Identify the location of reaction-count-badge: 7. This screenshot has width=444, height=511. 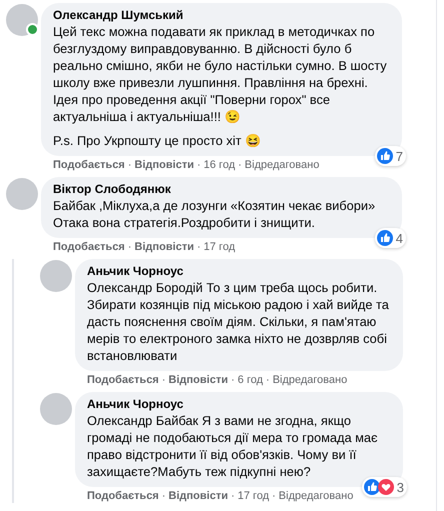
(390, 156).